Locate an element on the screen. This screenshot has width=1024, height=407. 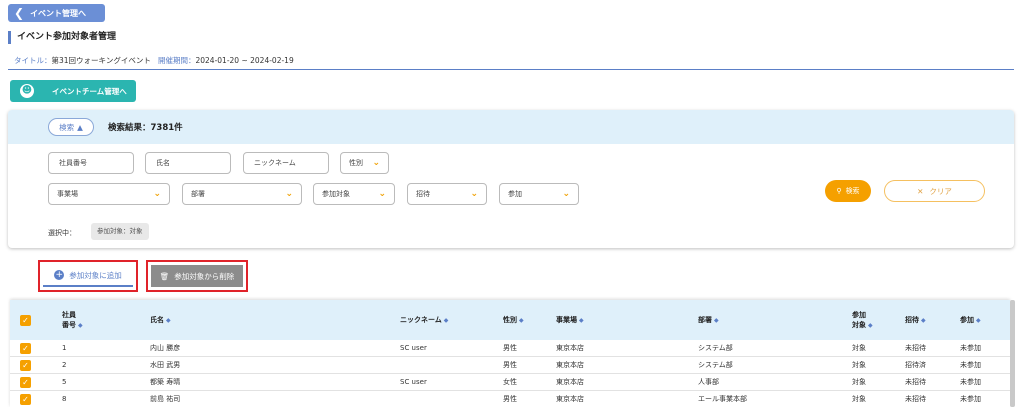
back-to-event-management-button: ❮ イベント管理へ is located at coordinates (56, 13).